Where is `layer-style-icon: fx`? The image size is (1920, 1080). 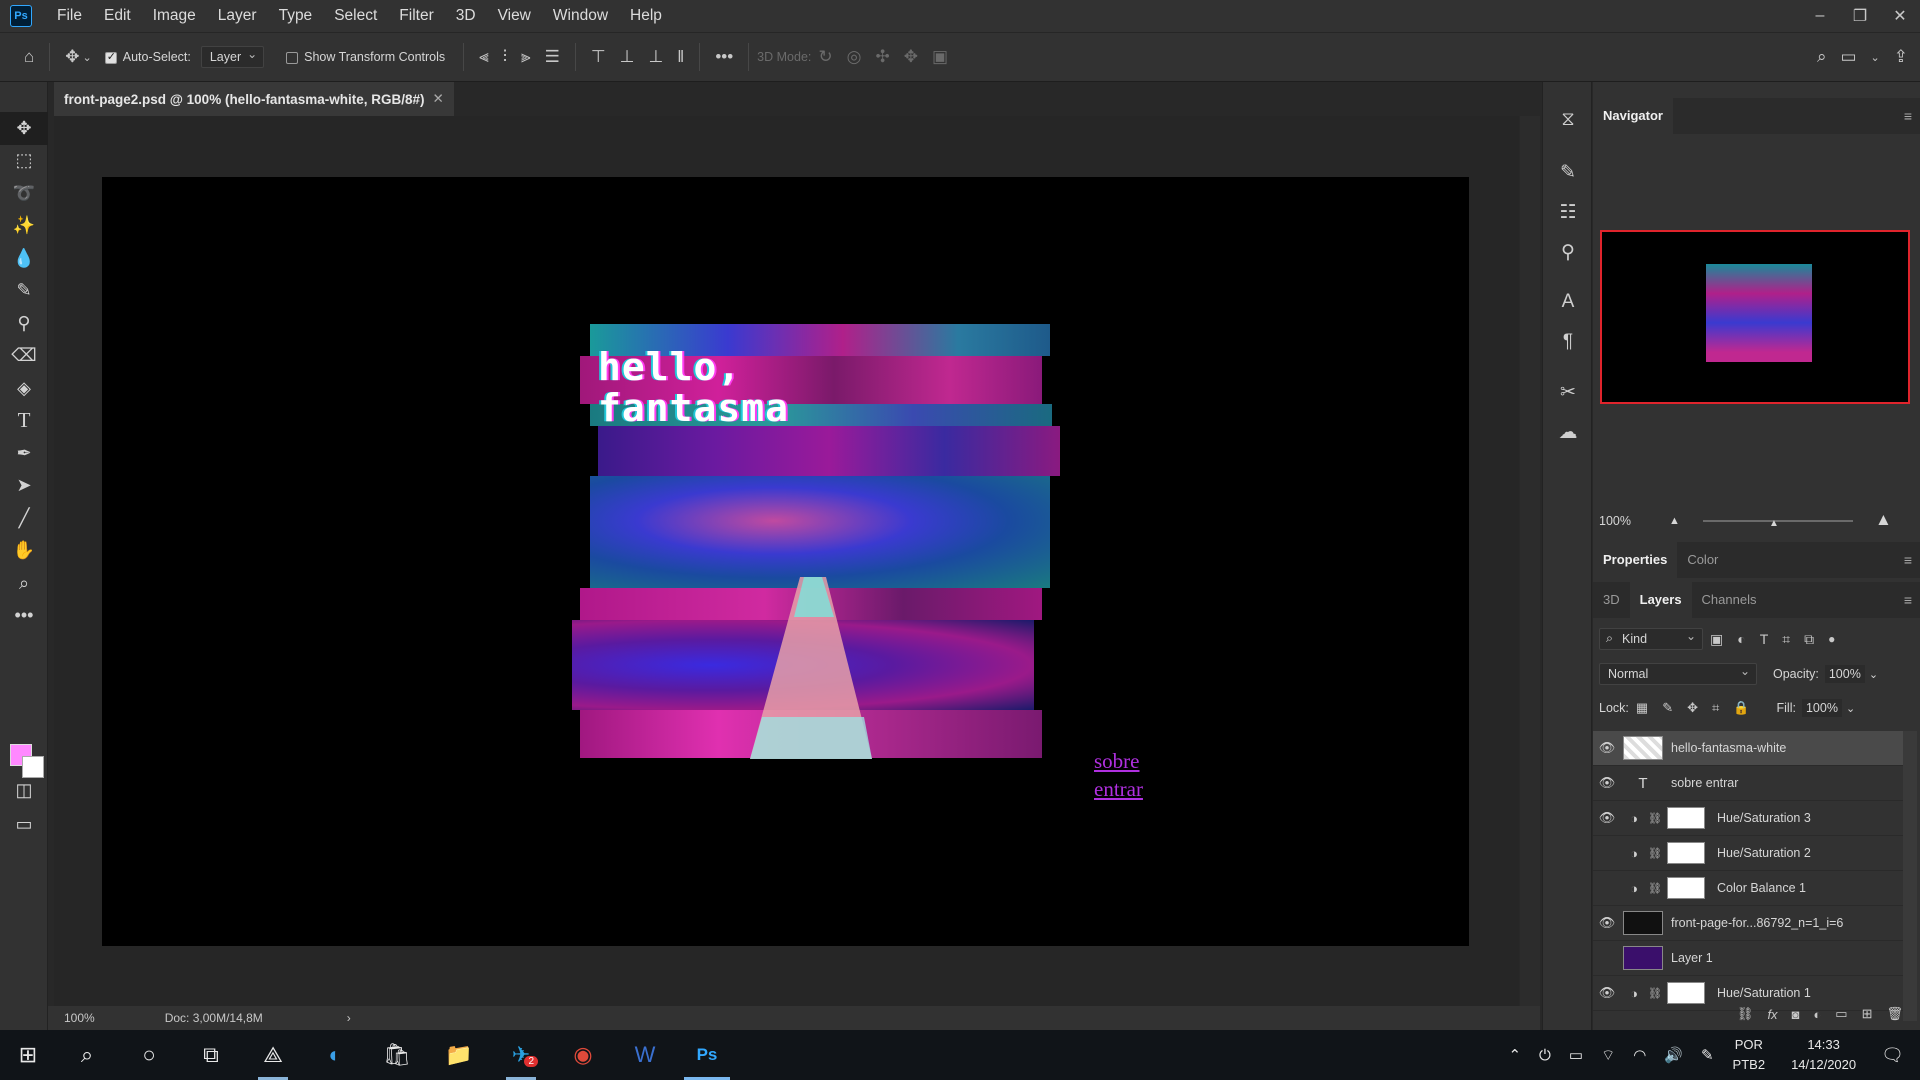 layer-style-icon: fx is located at coordinates (1772, 1014).